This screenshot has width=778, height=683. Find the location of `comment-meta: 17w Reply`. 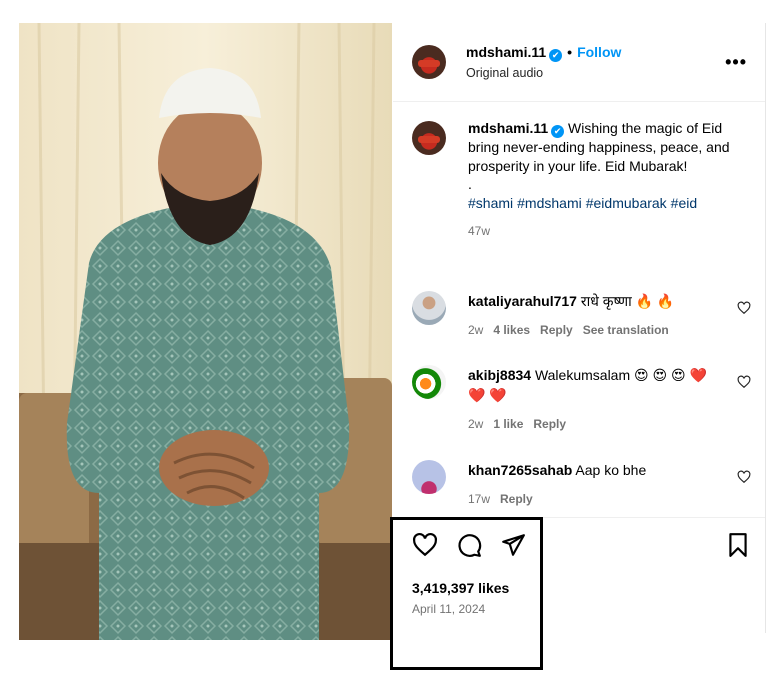

comment-meta: 17w Reply is located at coordinates (505, 499).